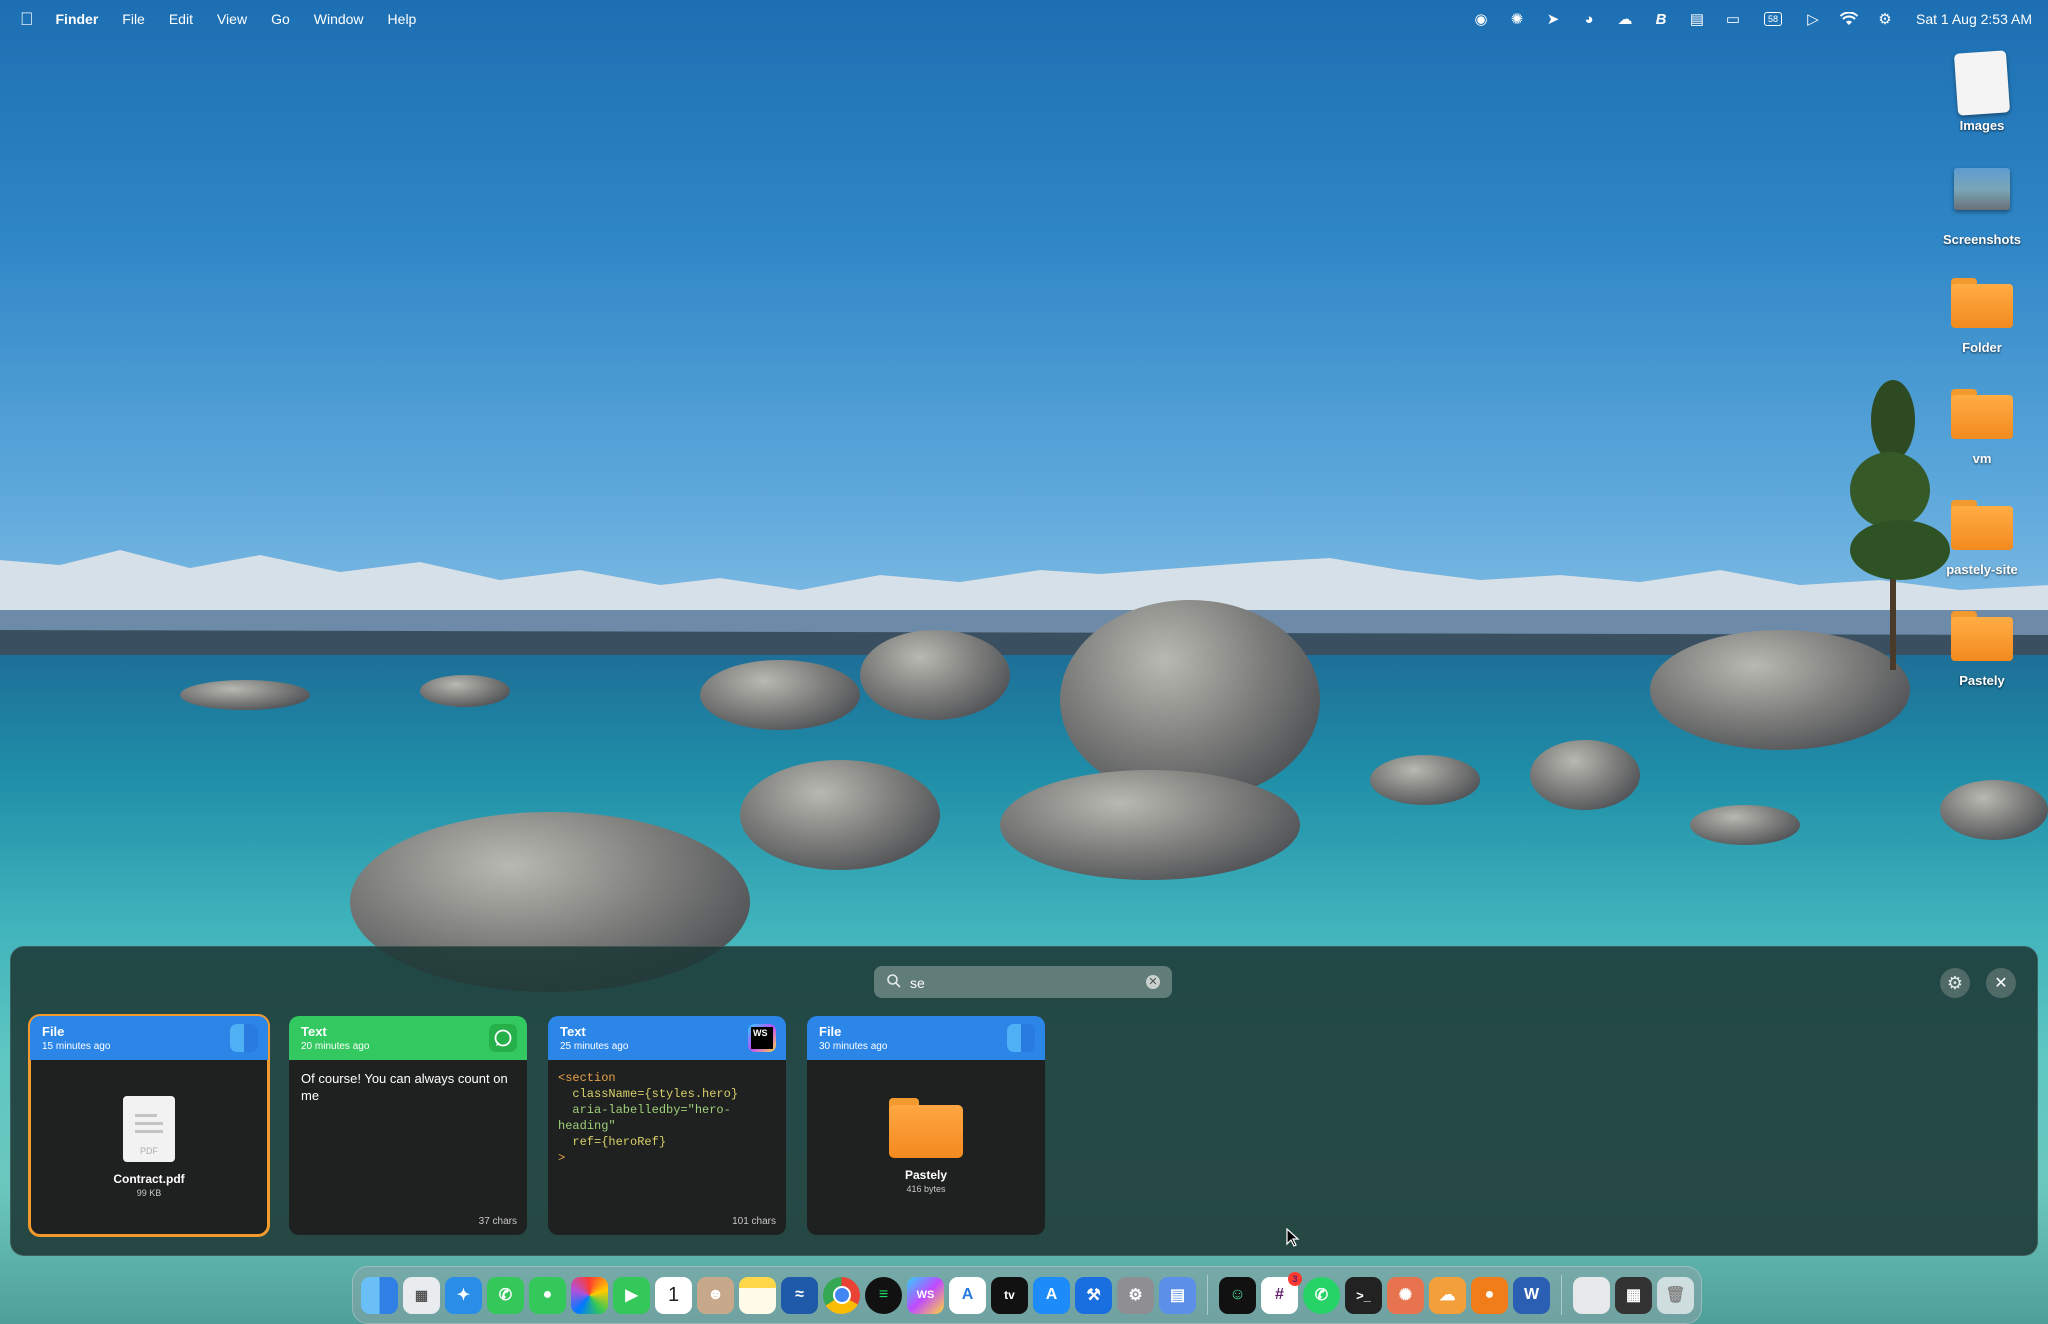 This screenshot has height=1324, width=2048. What do you see at coordinates (648, 1094) in the screenshot?
I see `code-line: className={styles.hero}` at bounding box center [648, 1094].